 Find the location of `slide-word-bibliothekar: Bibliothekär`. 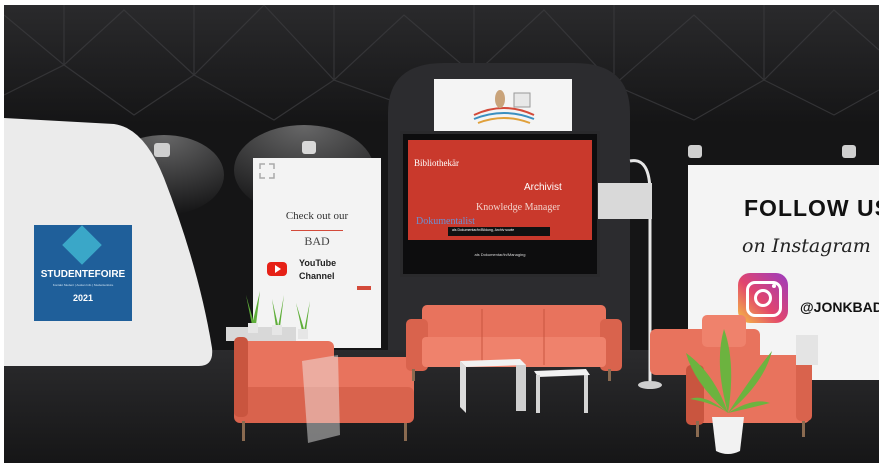

slide-word-bibliothekar: Bibliothekär is located at coordinates (436, 163).